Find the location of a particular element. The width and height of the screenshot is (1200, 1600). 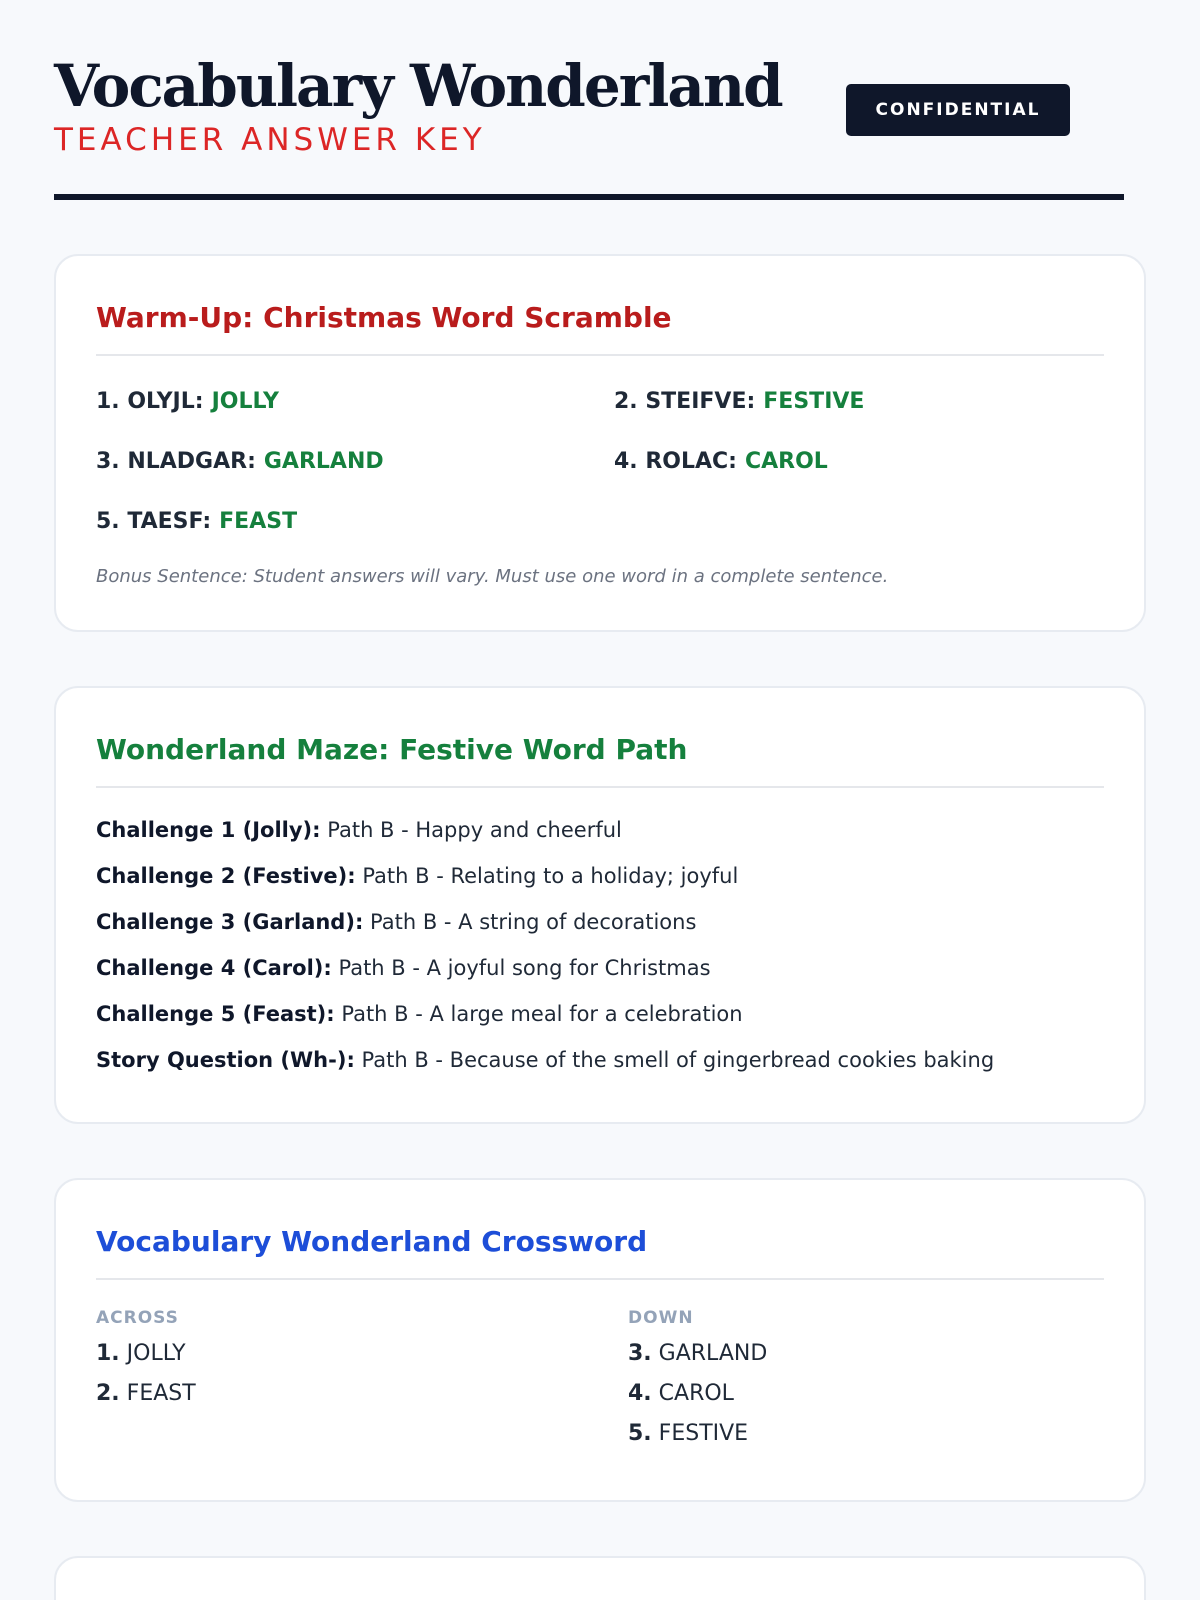

list-item: 1. JOLLY is located at coordinates (362, 1354).